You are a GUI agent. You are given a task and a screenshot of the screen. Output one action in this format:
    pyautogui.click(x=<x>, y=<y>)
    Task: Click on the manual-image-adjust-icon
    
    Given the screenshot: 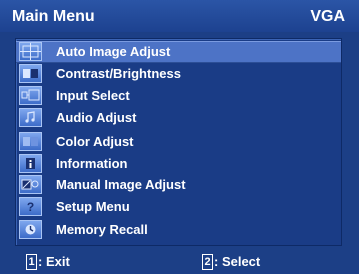 What is the action you would take?
    pyautogui.click(x=30, y=184)
    